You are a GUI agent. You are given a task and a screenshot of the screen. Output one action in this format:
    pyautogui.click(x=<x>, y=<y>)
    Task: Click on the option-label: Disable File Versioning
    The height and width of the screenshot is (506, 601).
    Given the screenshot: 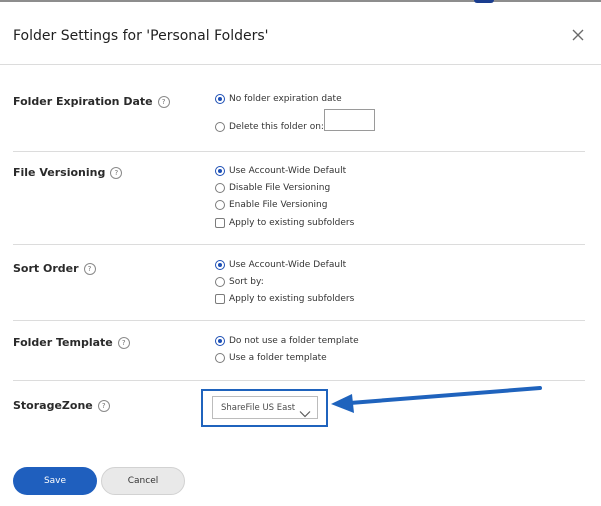 What is the action you would take?
    pyautogui.click(x=280, y=188)
    